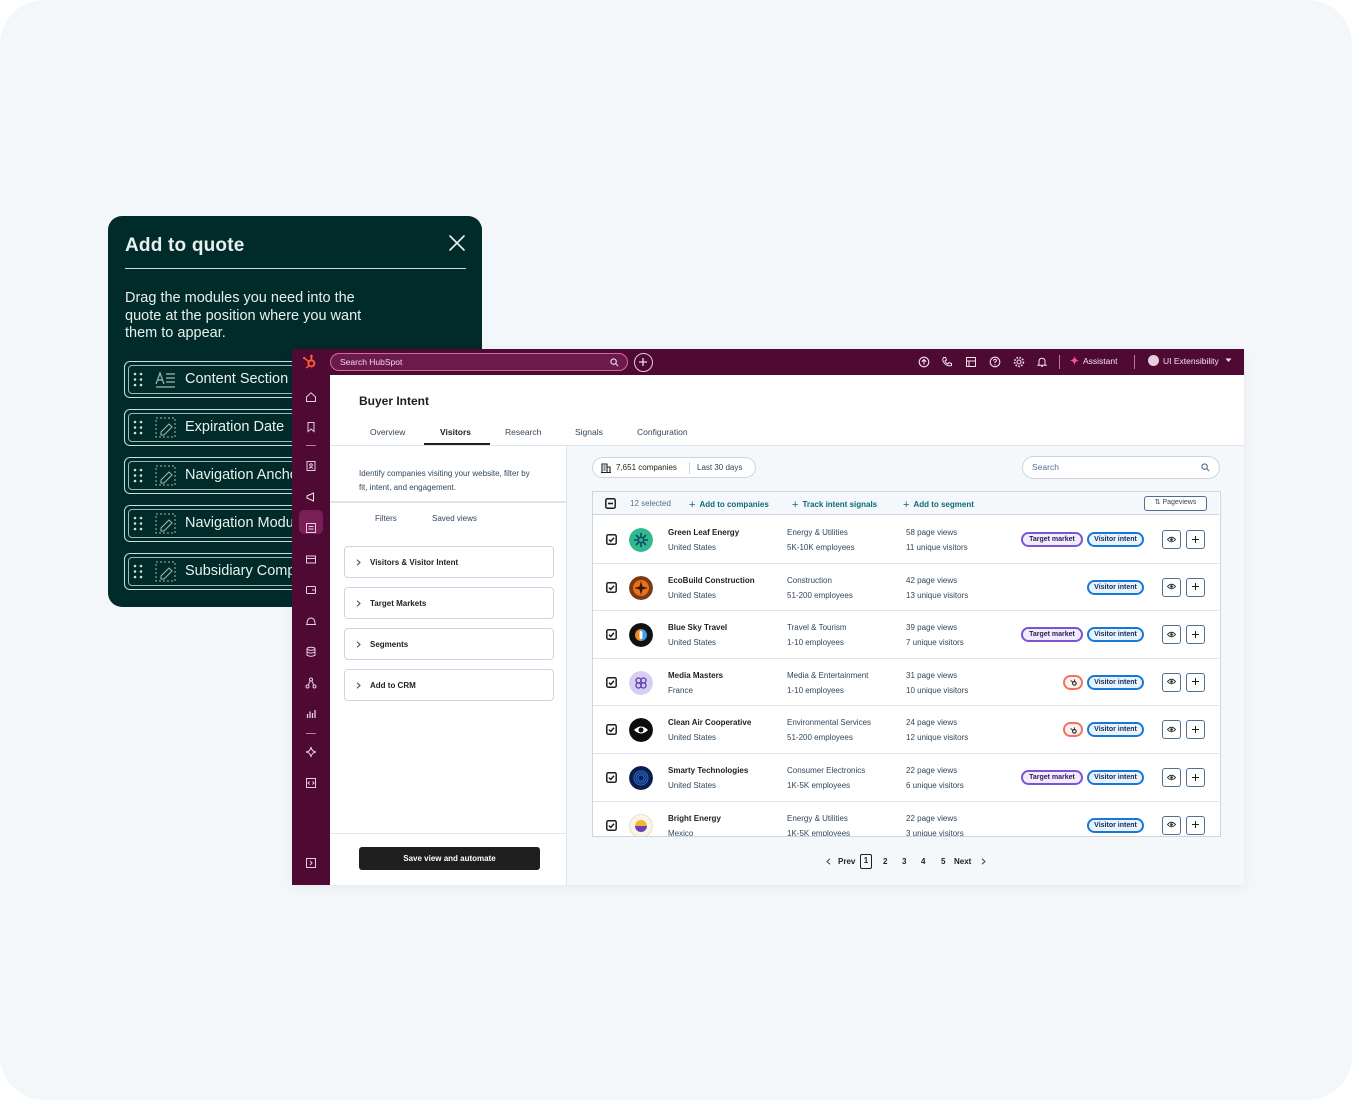 This screenshot has height=1100, width=1352. I want to click on tab-research: Research, so click(523, 432).